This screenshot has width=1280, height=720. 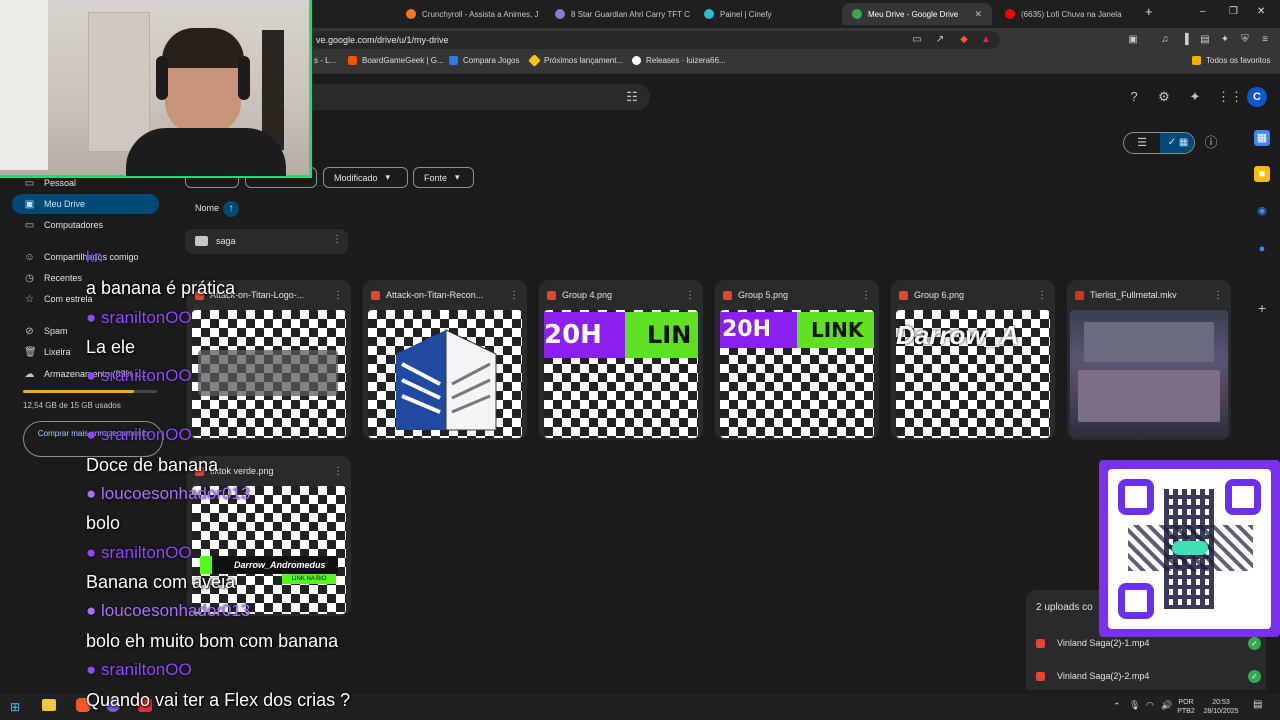 I want to click on restore-icon: ❐, so click(x=1233, y=11).